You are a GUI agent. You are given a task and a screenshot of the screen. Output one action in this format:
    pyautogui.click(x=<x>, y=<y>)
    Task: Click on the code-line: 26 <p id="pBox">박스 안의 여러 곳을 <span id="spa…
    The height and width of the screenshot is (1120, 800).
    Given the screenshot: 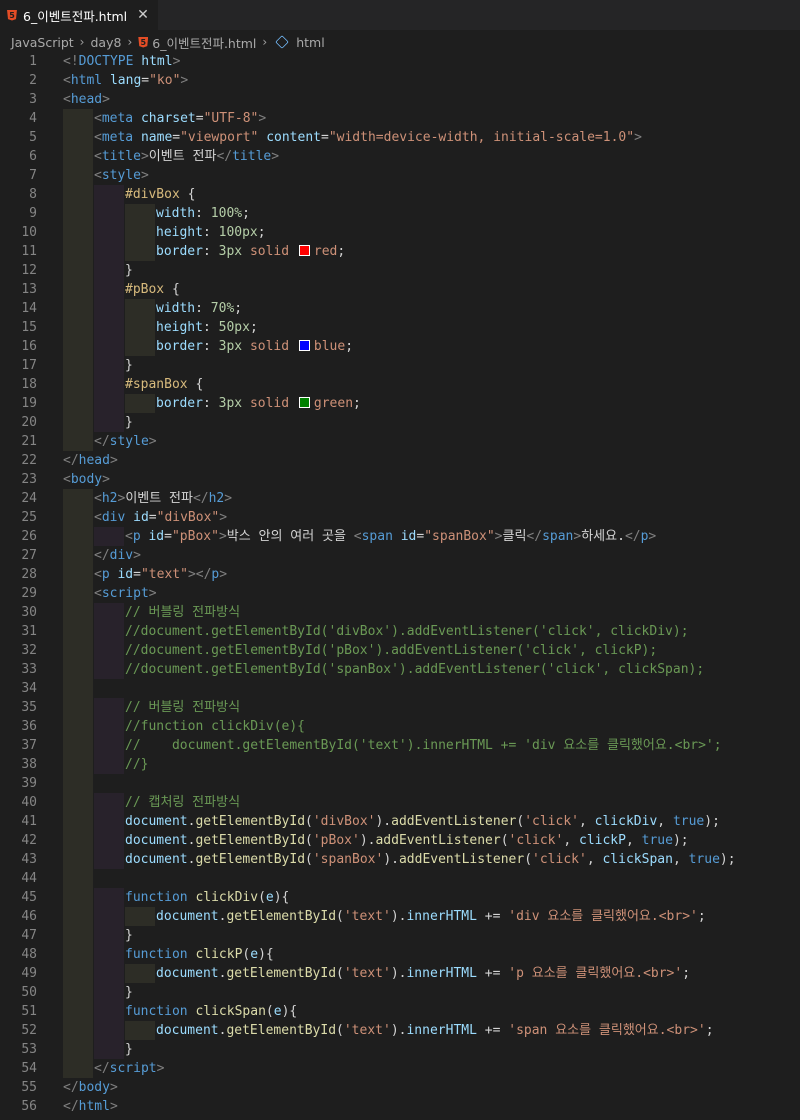 What is the action you would take?
    pyautogui.click(x=400, y=536)
    